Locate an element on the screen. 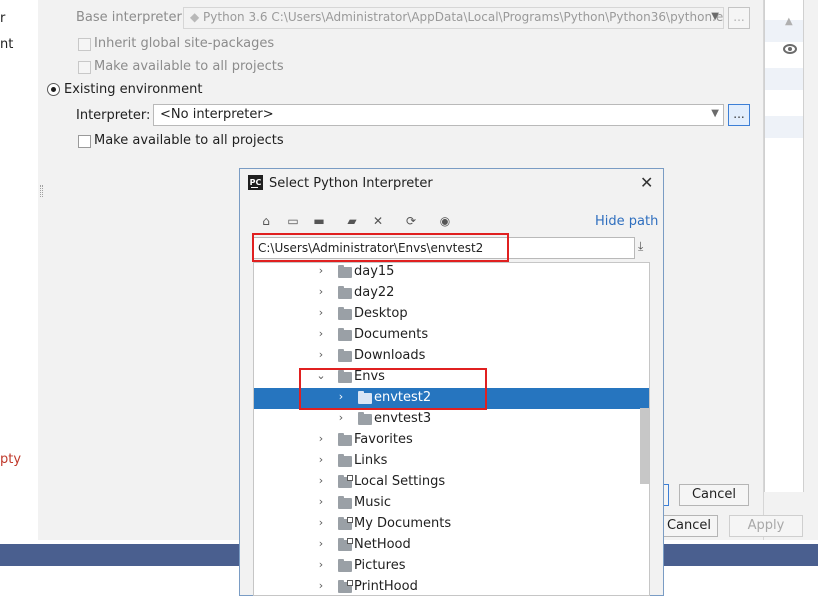 The width and height of the screenshot is (818, 596). inherit-checkbox is located at coordinates (84, 44).